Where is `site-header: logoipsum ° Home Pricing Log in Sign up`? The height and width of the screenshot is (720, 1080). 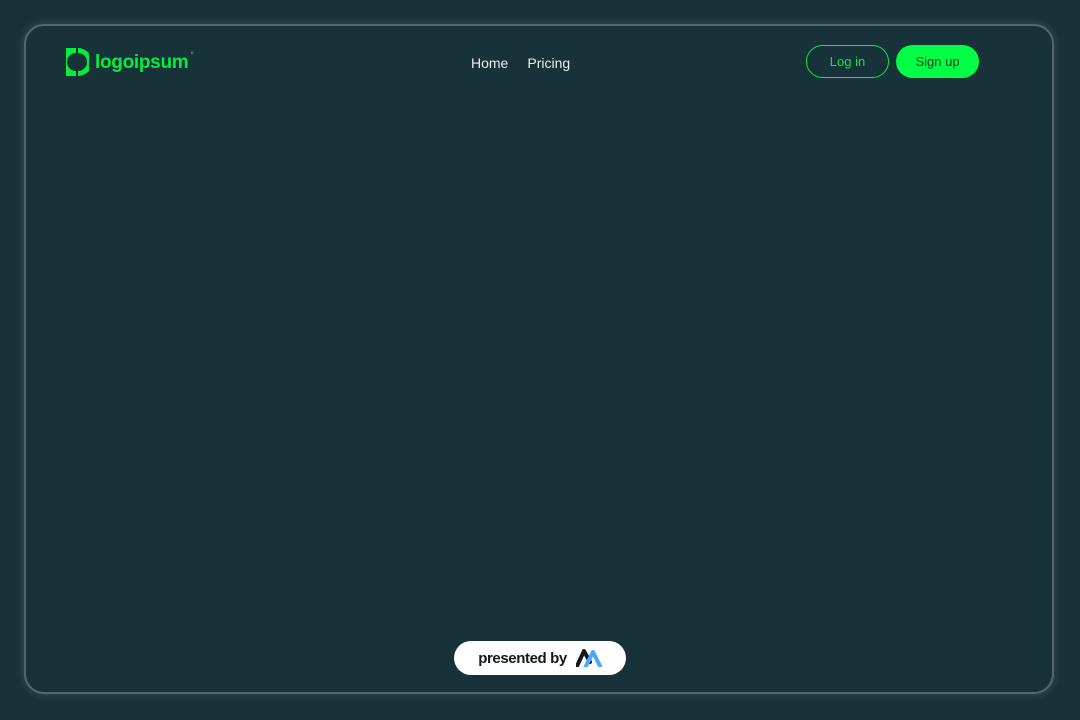
site-header: logoipsum ° Home Pricing Log in Sign up is located at coordinates (539, 64).